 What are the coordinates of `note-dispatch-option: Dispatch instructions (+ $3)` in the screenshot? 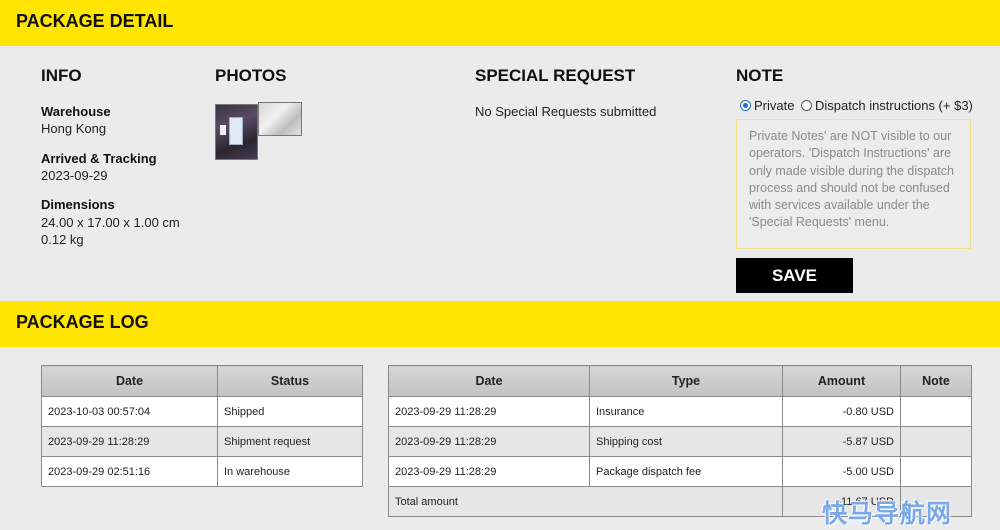 It's located at (887, 105).